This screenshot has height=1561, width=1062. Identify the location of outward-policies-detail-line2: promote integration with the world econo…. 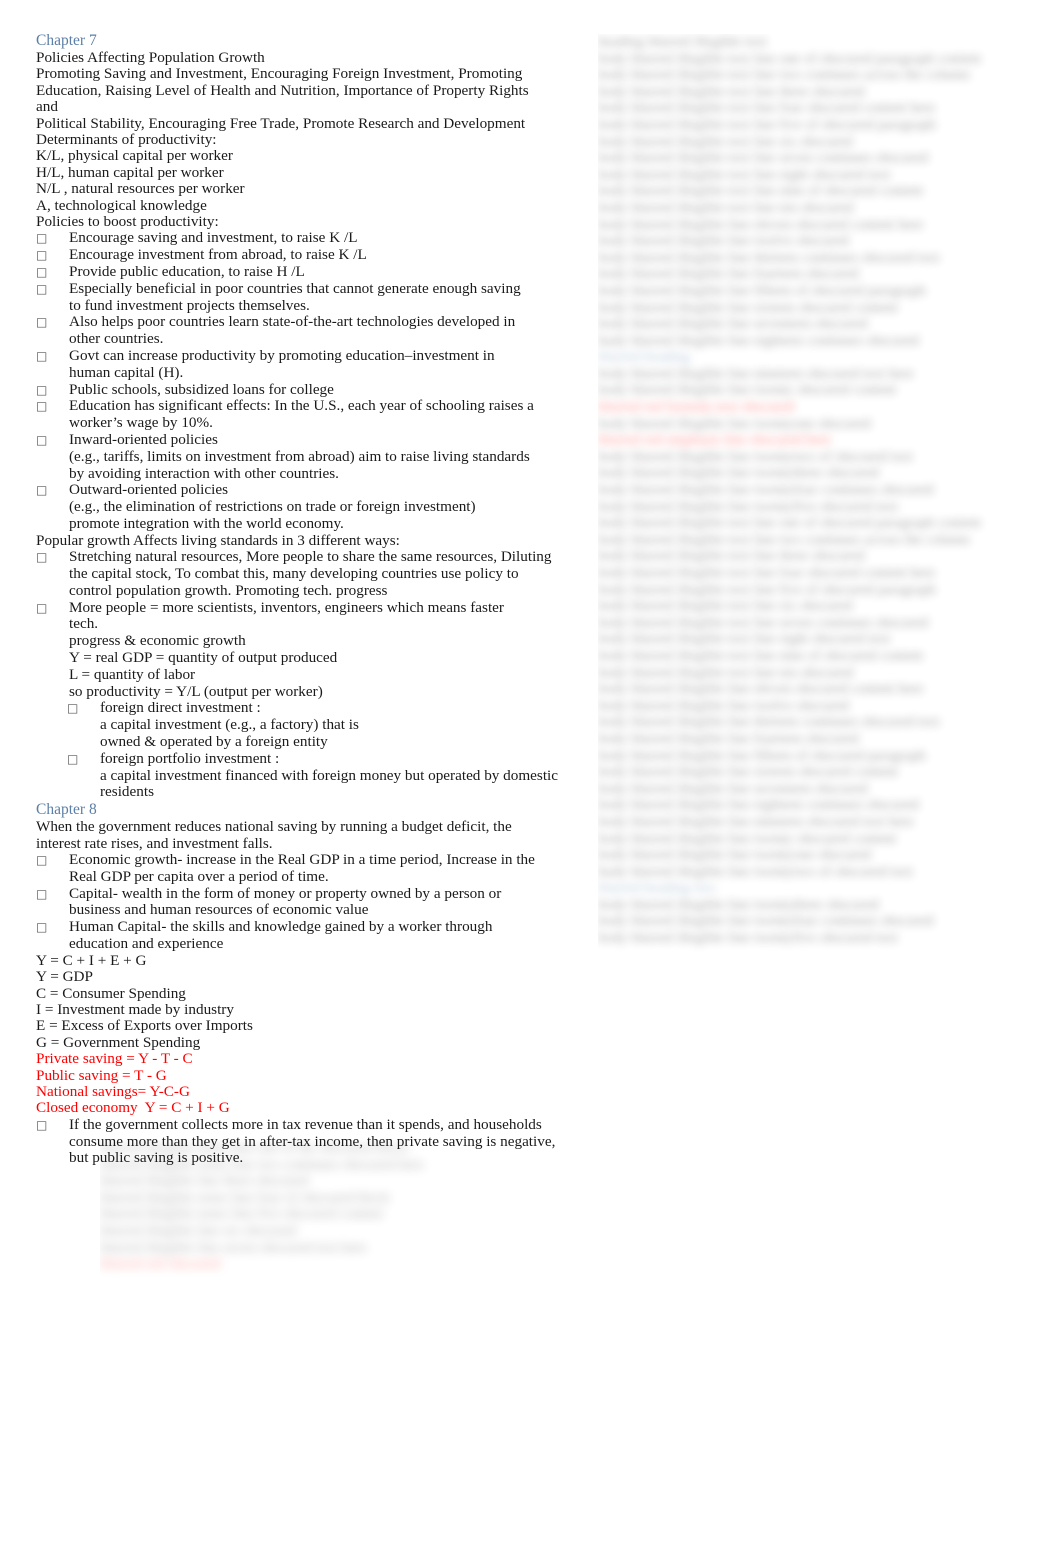
(206, 524).